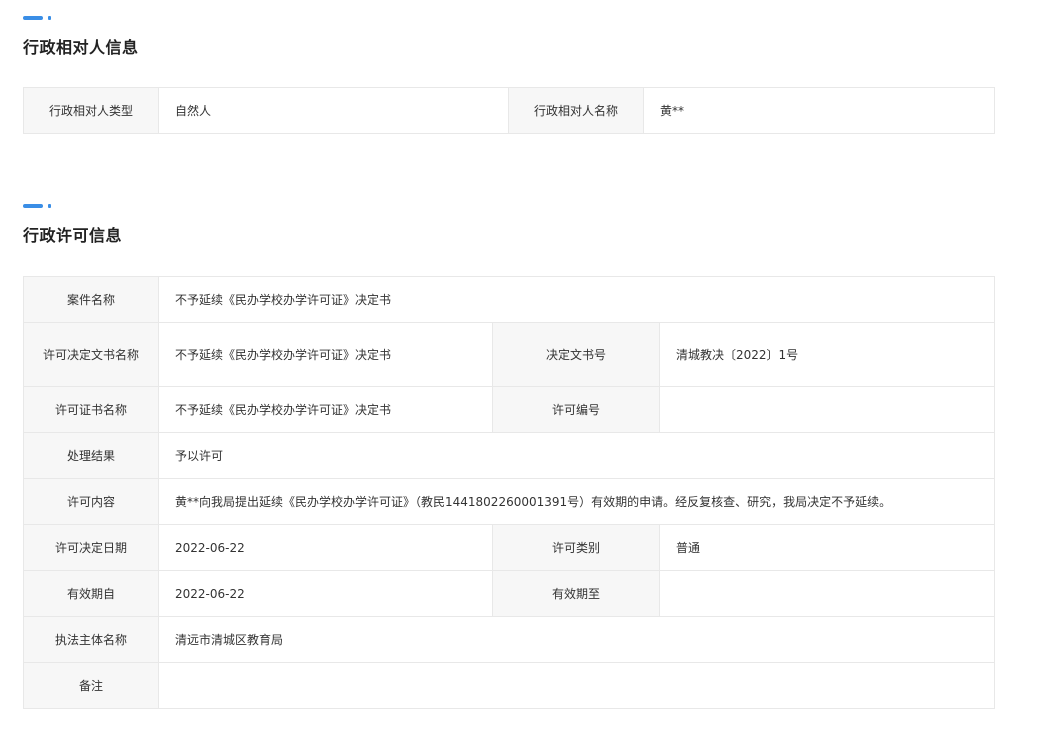  What do you see at coordinates (827, 593) in the screenshot?
I see `valid-to-value` at bounding box center [827, 593].